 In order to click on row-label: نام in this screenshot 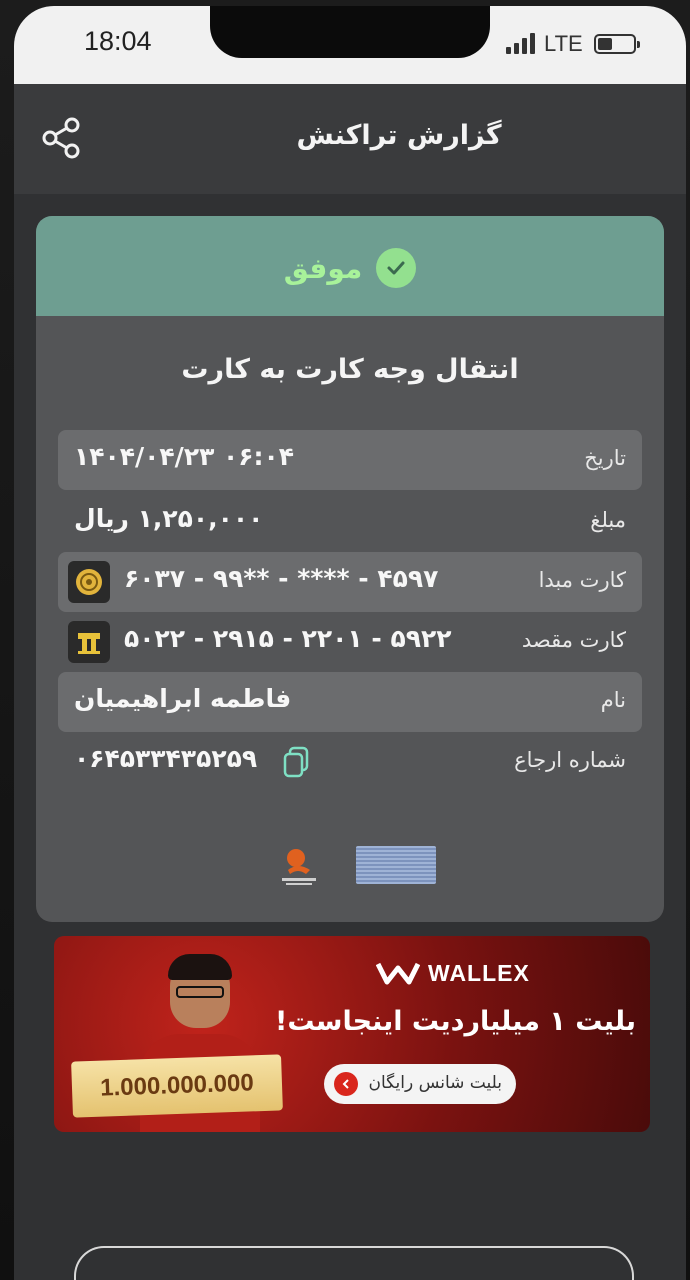, I will do `click(613, 700)`.